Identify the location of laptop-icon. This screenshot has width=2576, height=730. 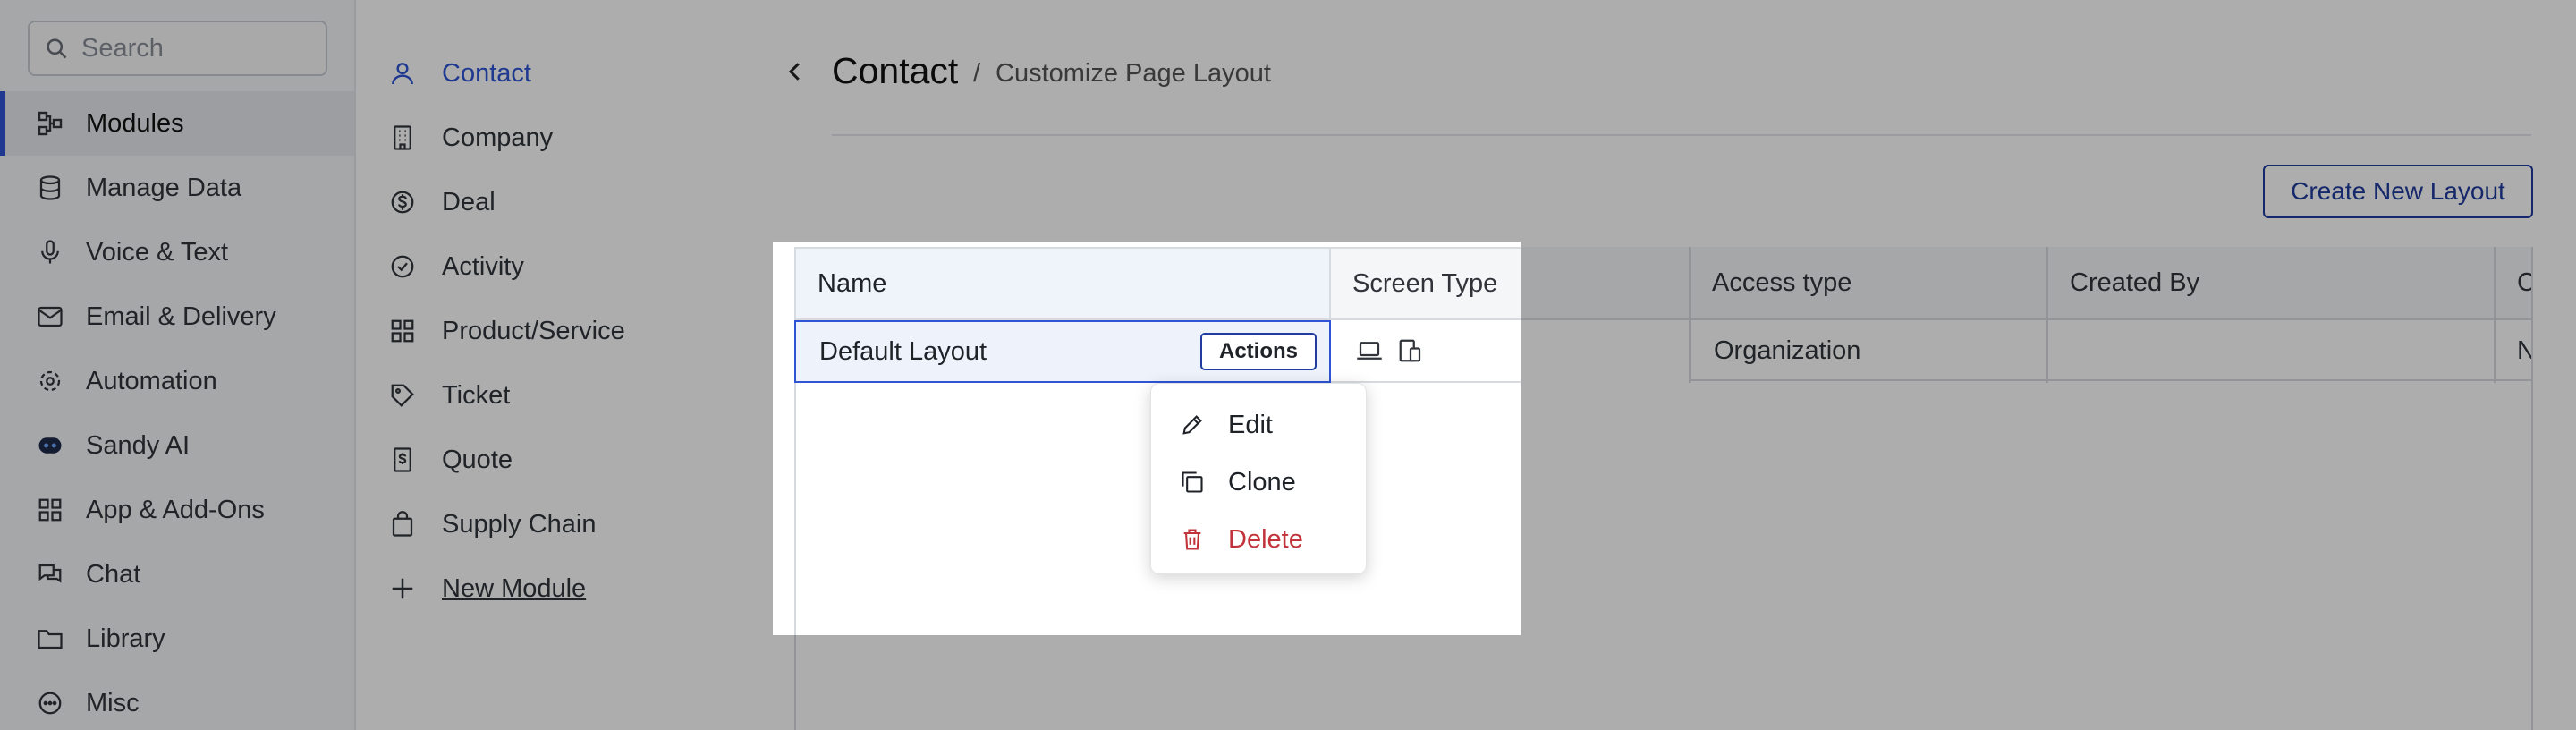
(1369, 351).